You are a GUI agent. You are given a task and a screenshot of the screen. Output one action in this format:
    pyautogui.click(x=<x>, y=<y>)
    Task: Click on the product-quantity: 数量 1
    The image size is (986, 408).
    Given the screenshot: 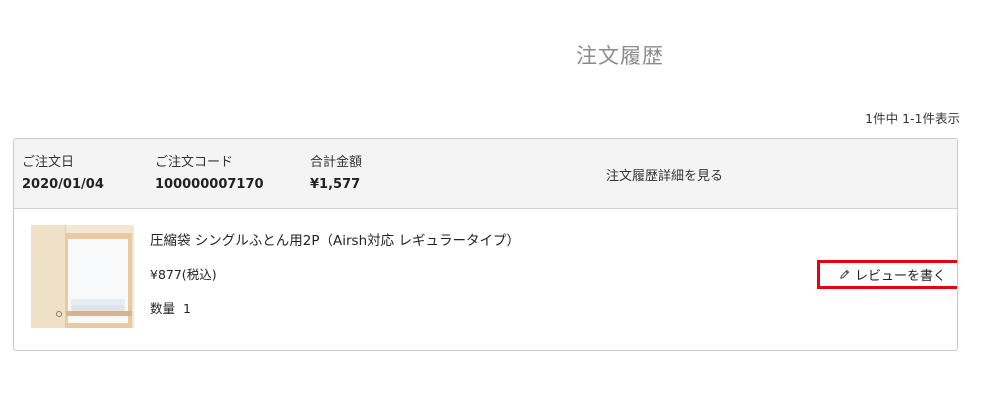 What is the action you would take?
    pyautogui.click(x=170, y=307)
    